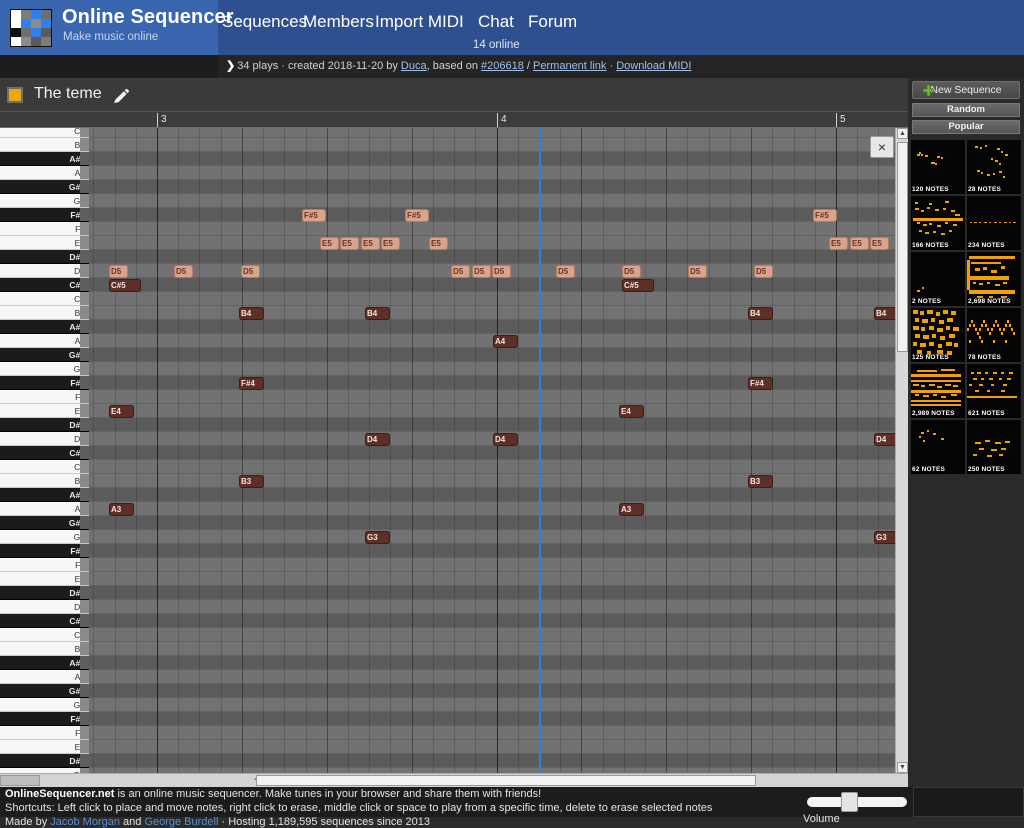 The width and height of the screenshot is (1024, 828). What do you see at coordinates (44, 285) in the screenshot?
I see `piano-key-Csharp5: C#5` at bounding box center [44, 285].